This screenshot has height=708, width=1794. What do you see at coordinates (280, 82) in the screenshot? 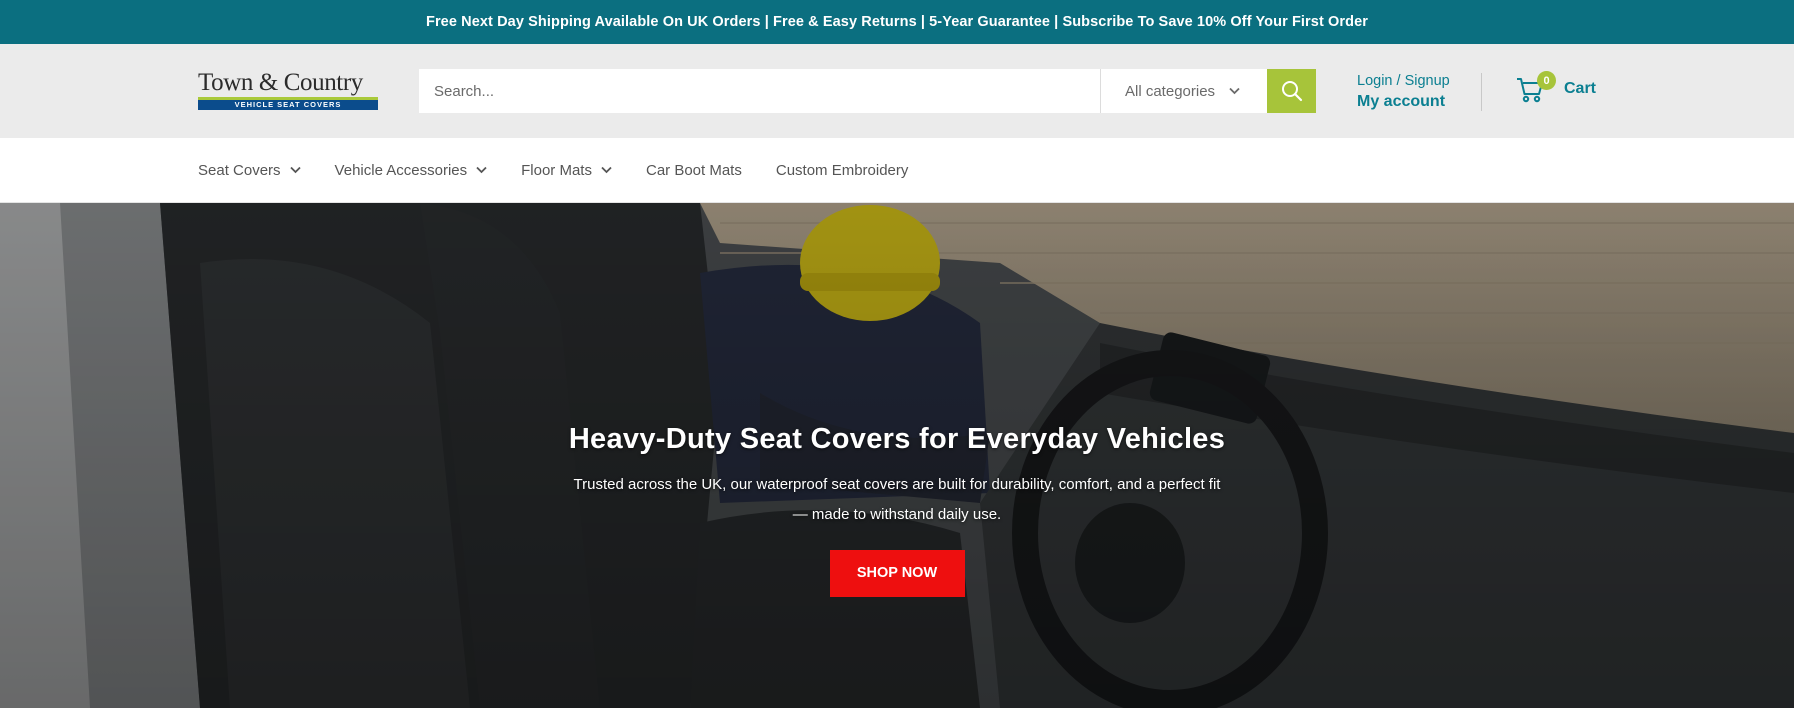
I see `logo-title: Town & Country` at bounding box center [280, 82].